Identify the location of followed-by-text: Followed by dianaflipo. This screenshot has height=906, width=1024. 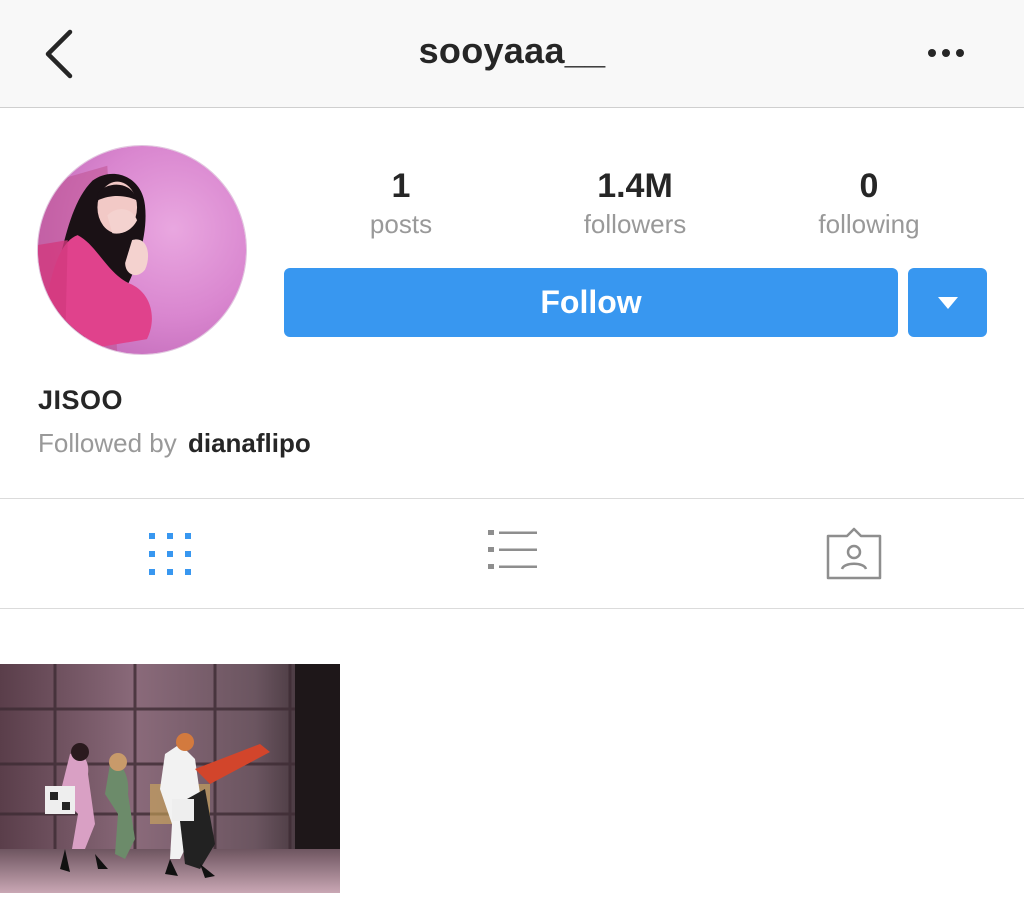
(174, 443).